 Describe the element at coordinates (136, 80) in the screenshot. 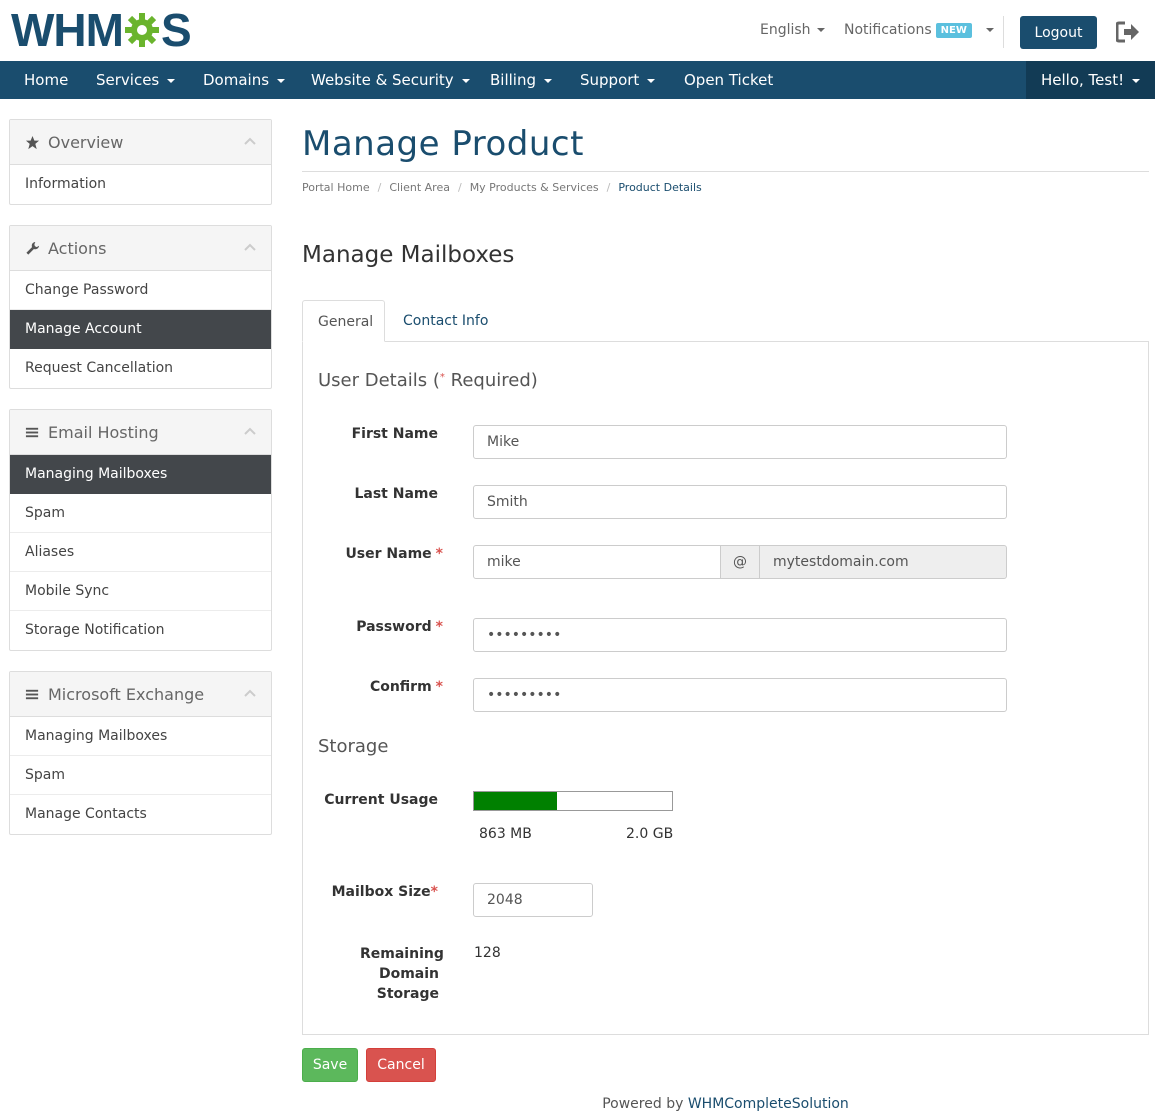

I see `nav-services: Services` at that location.